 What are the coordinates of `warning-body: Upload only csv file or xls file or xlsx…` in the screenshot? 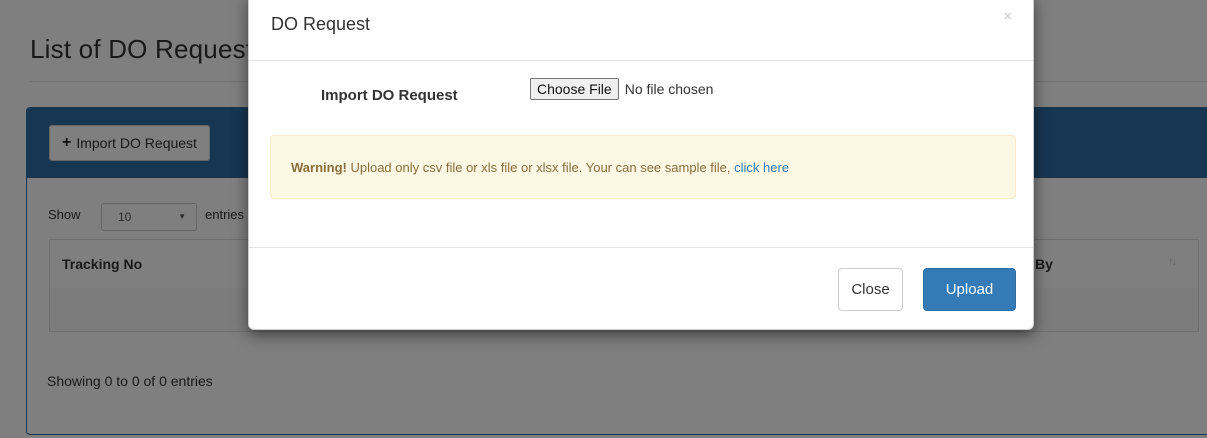 It's located at (540, 167).